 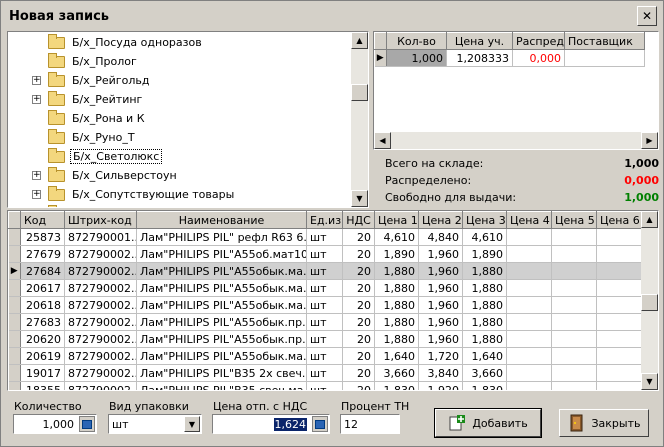 I want to click on scroll-right-icon: ▶, so click(x=649, y=140).